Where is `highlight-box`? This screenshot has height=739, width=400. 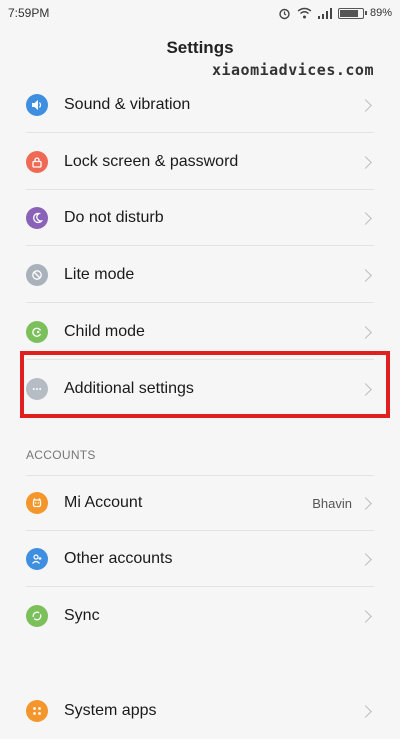 highlight-box is located at coordinates (205, 384).